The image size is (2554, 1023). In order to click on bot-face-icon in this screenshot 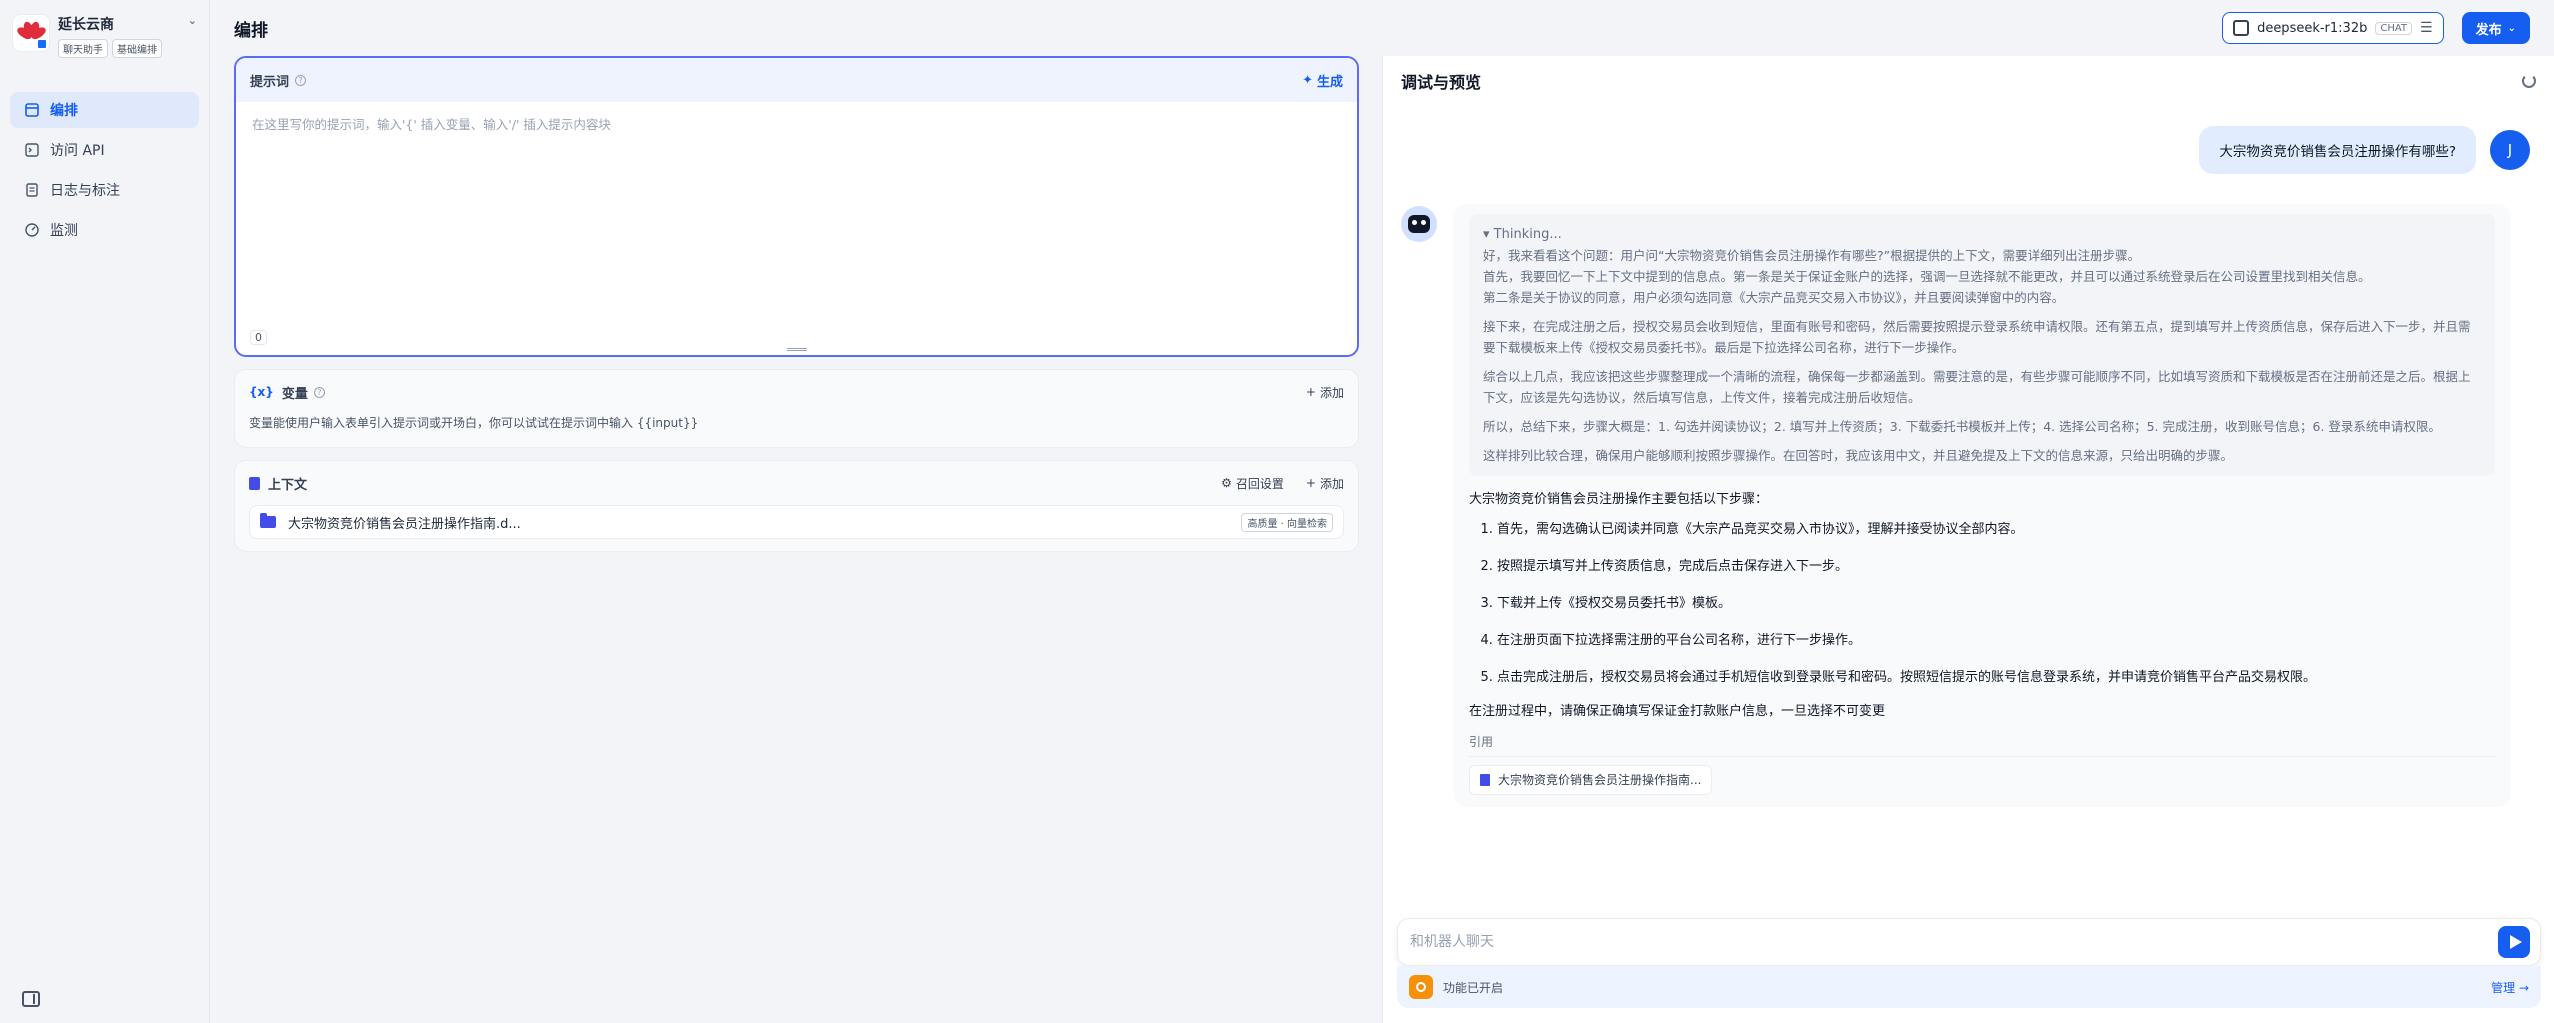, I will do `click(1419, 224)`.